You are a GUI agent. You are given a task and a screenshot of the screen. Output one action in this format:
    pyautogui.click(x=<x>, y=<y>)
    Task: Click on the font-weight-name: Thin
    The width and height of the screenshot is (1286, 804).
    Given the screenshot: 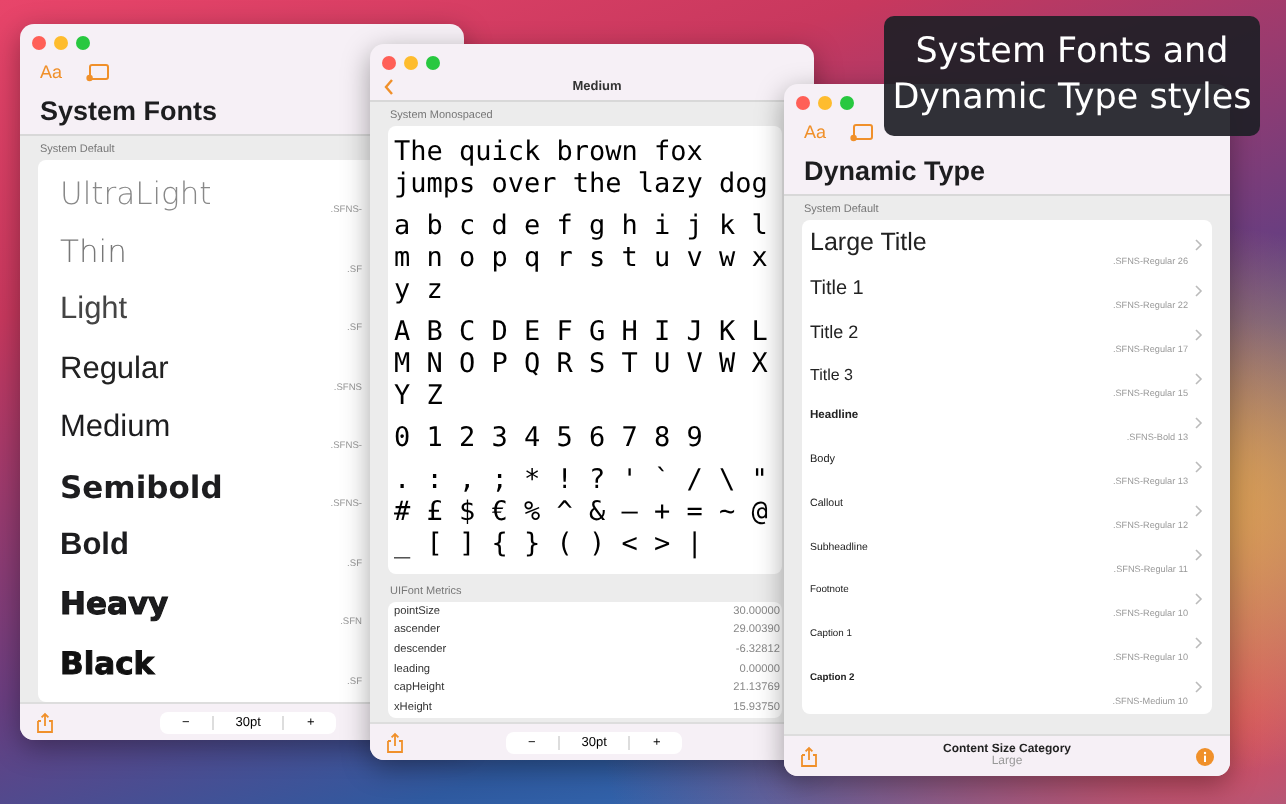 What is the action you would take?
    pyautogui.click(x=93, y=252)
    